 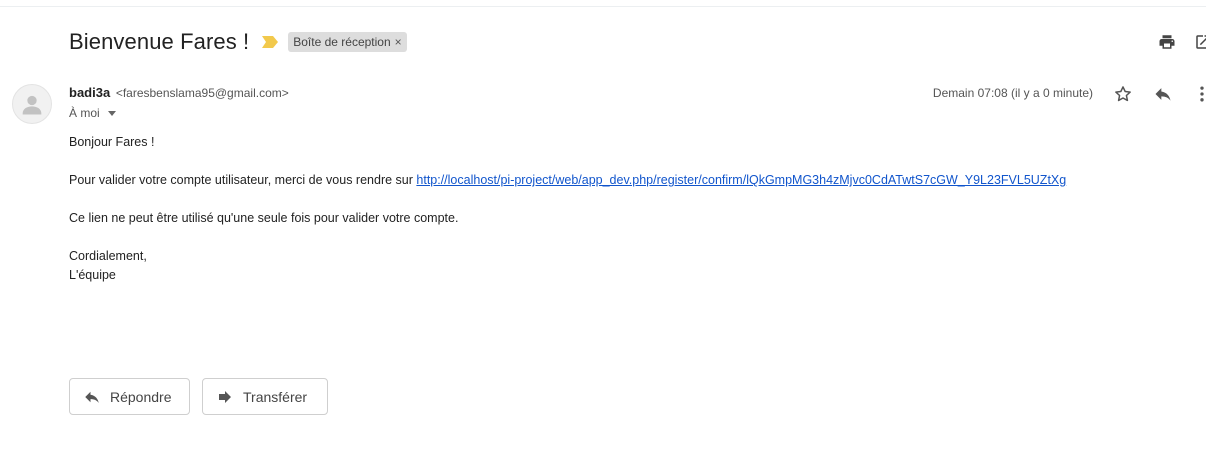 I want to click on importance-marker-icon, so click(x=270, y=42).